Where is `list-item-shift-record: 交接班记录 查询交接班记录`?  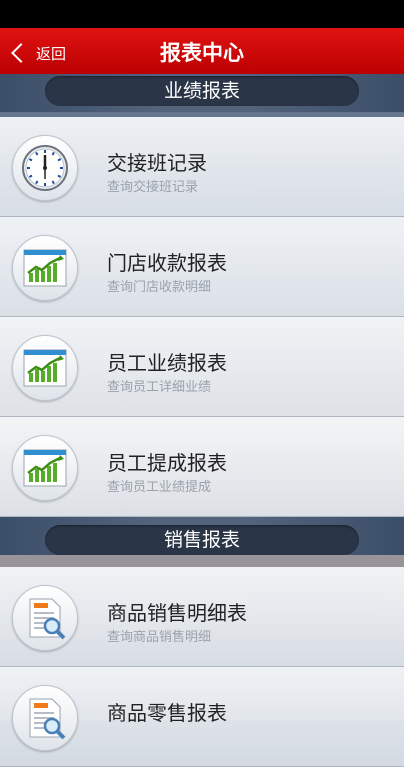
list-item-shift-record: 交接班记录 查询交接班记录 is located at coordinates (202, 167).